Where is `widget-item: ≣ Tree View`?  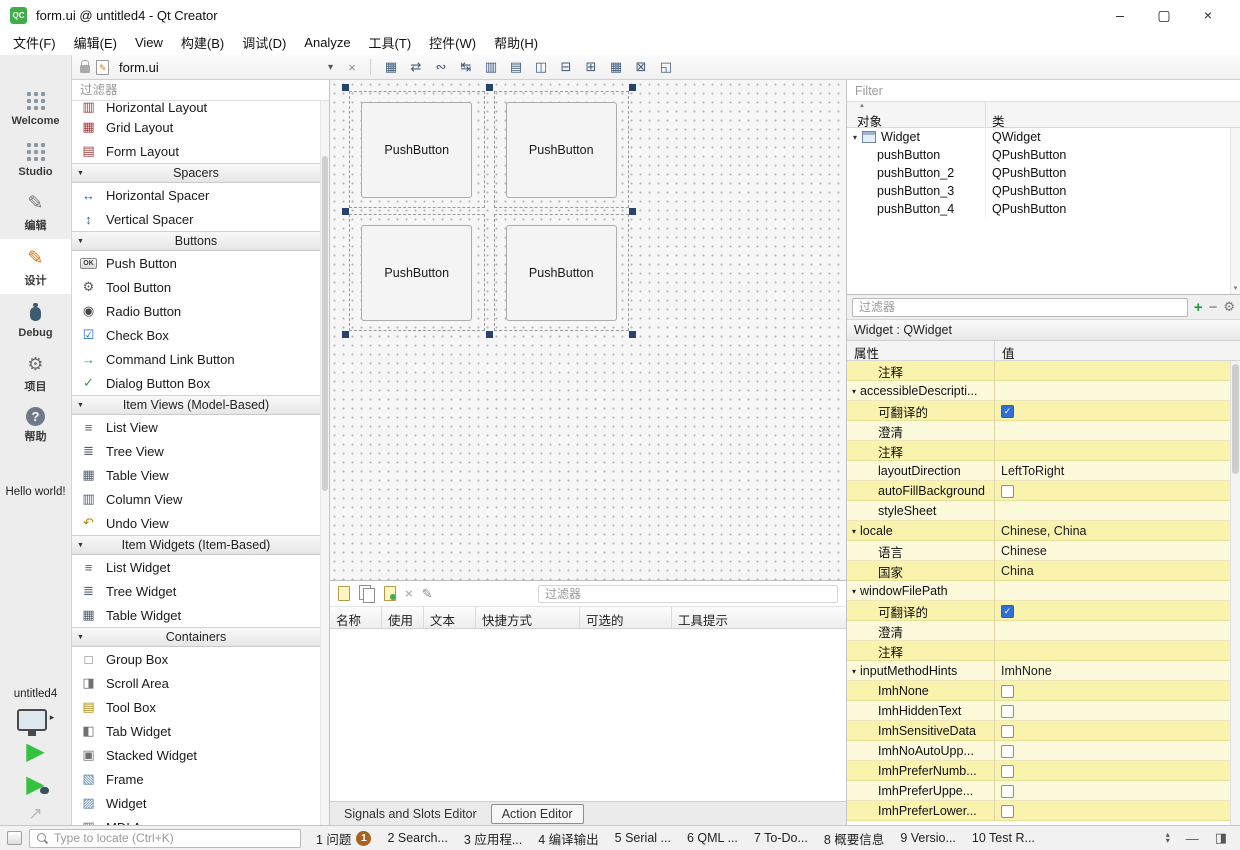 widget-item: ≣ Tree View is located at coordinates (196, 451).